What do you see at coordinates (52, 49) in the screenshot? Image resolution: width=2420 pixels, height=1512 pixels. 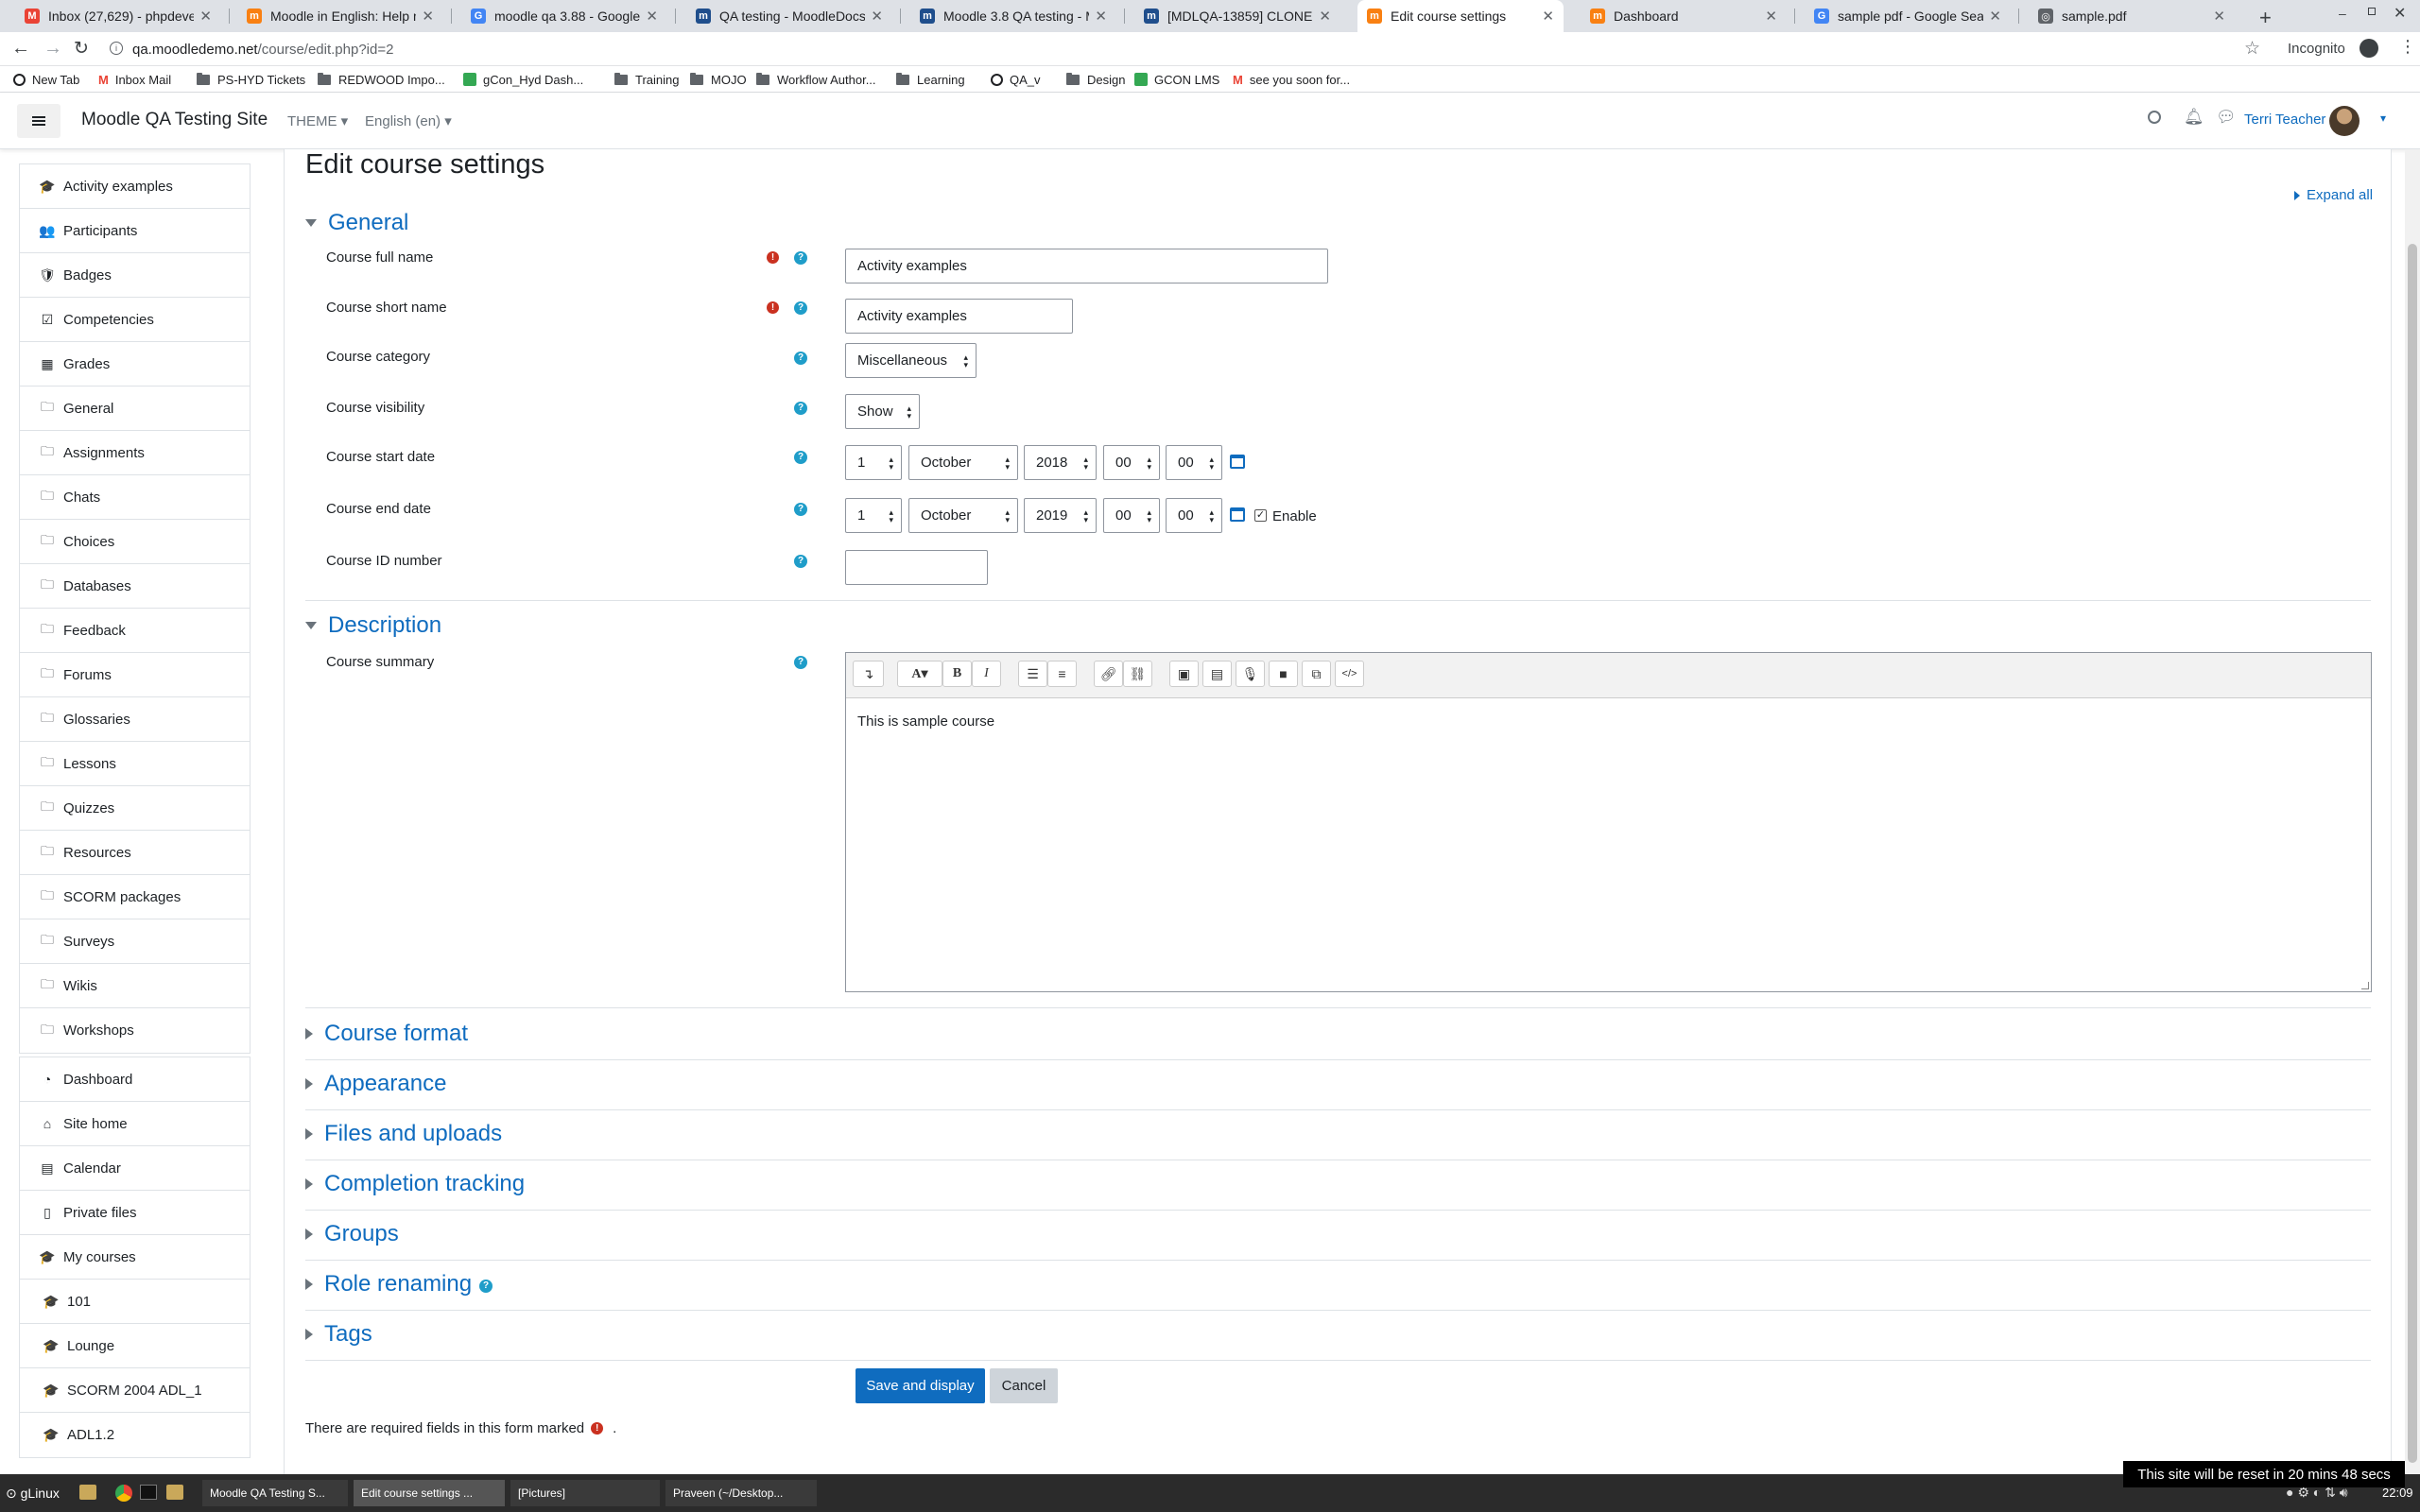 I see `forward-icon: →` at bounding box center [52, 49].